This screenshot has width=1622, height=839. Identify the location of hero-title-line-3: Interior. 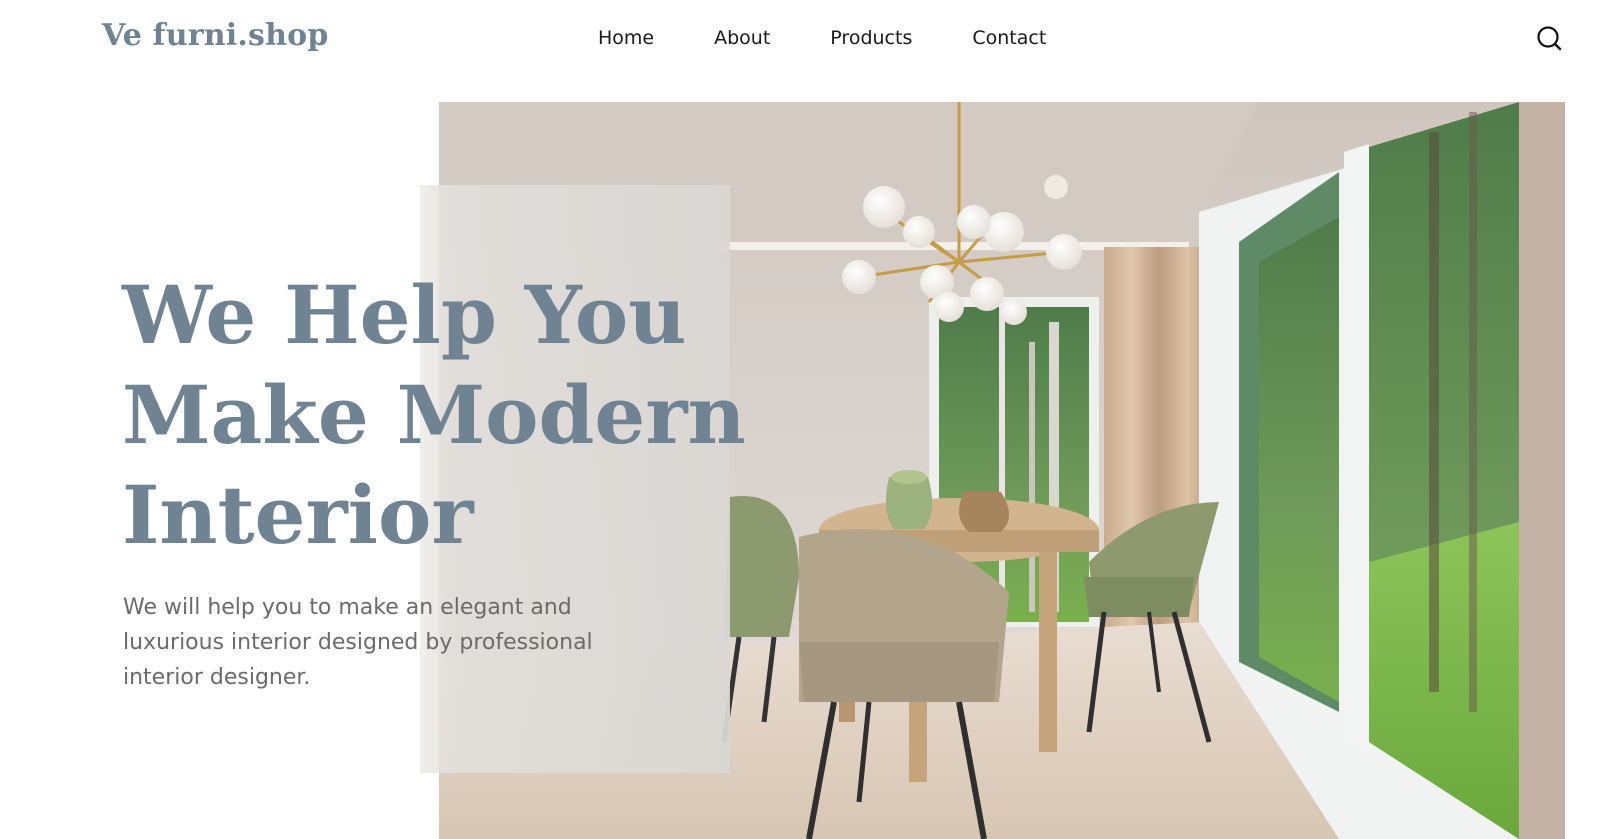
(298, 515).